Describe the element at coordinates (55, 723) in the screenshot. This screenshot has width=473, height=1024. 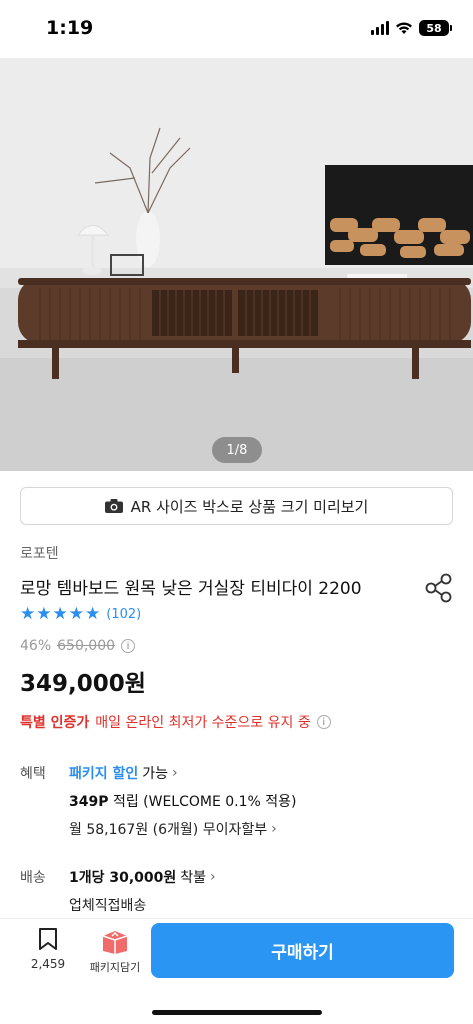
I see `special-price-label: 특별 인증가` at that location.